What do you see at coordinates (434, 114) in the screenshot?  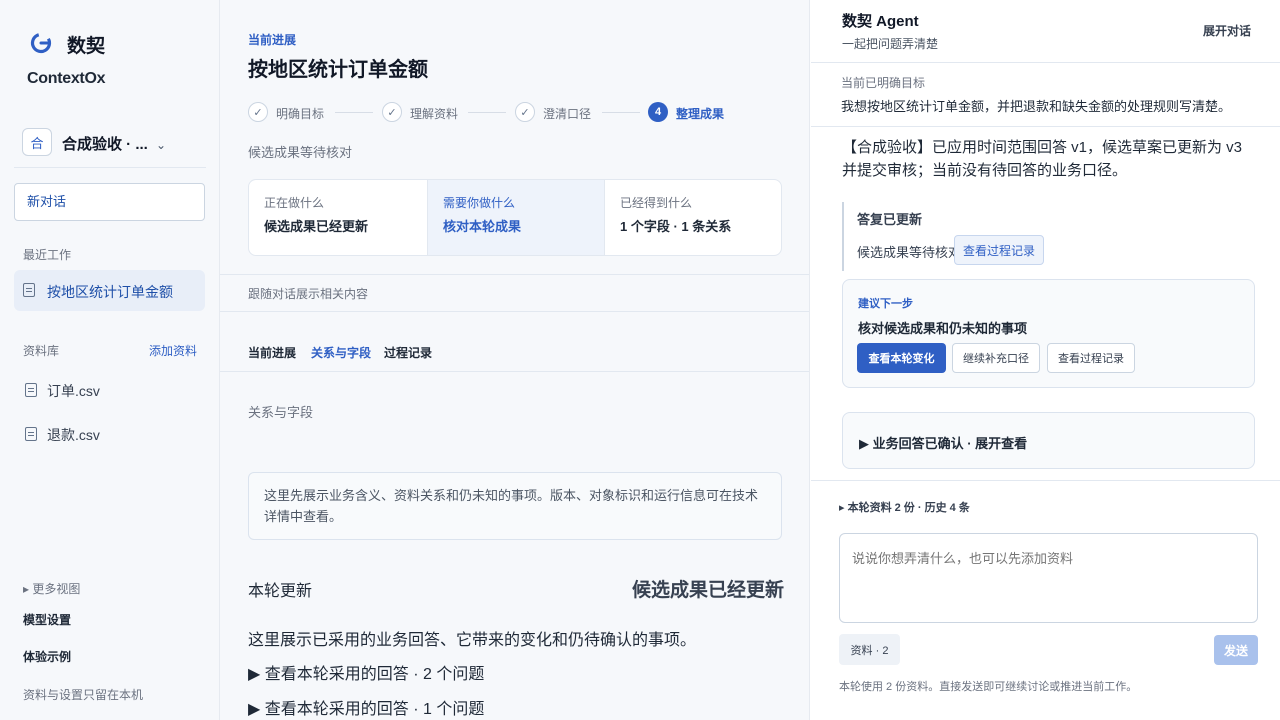 I see `step-label: 理解资料` at bounding box center [434, 114].